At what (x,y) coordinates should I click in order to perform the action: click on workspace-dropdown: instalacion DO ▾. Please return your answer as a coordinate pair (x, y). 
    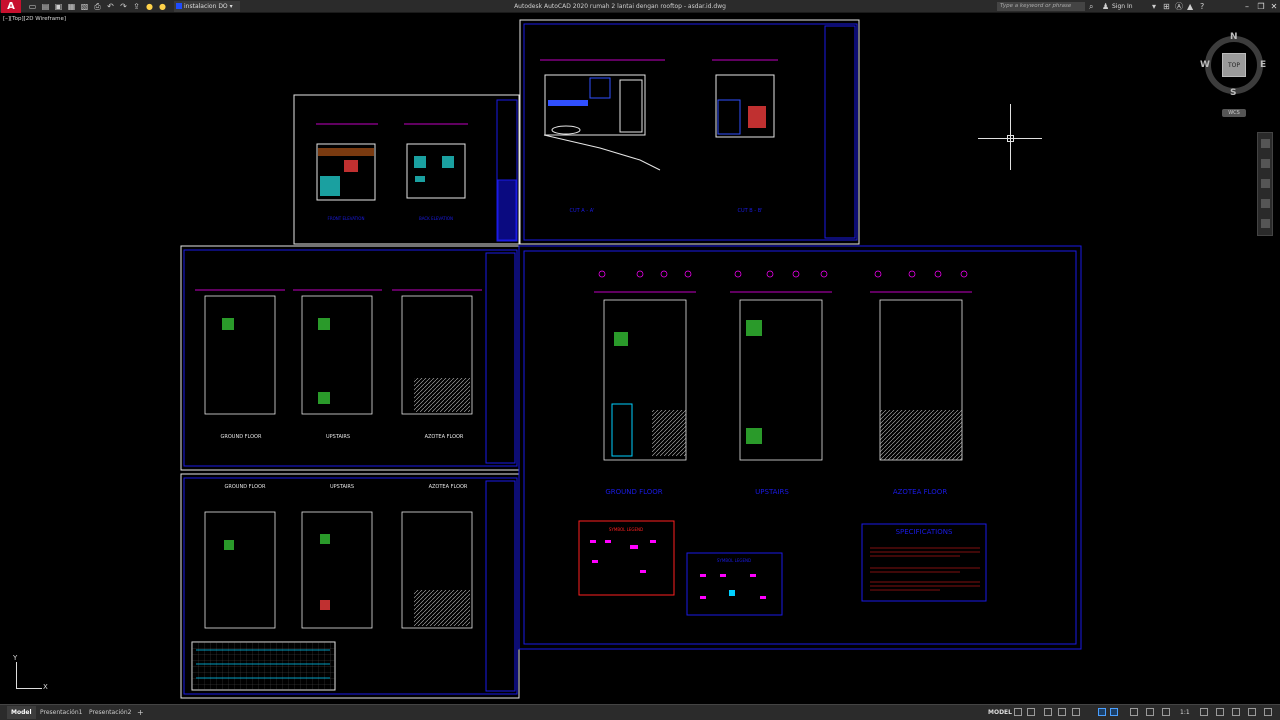
    Looking at the image, I should click on (207, 6).